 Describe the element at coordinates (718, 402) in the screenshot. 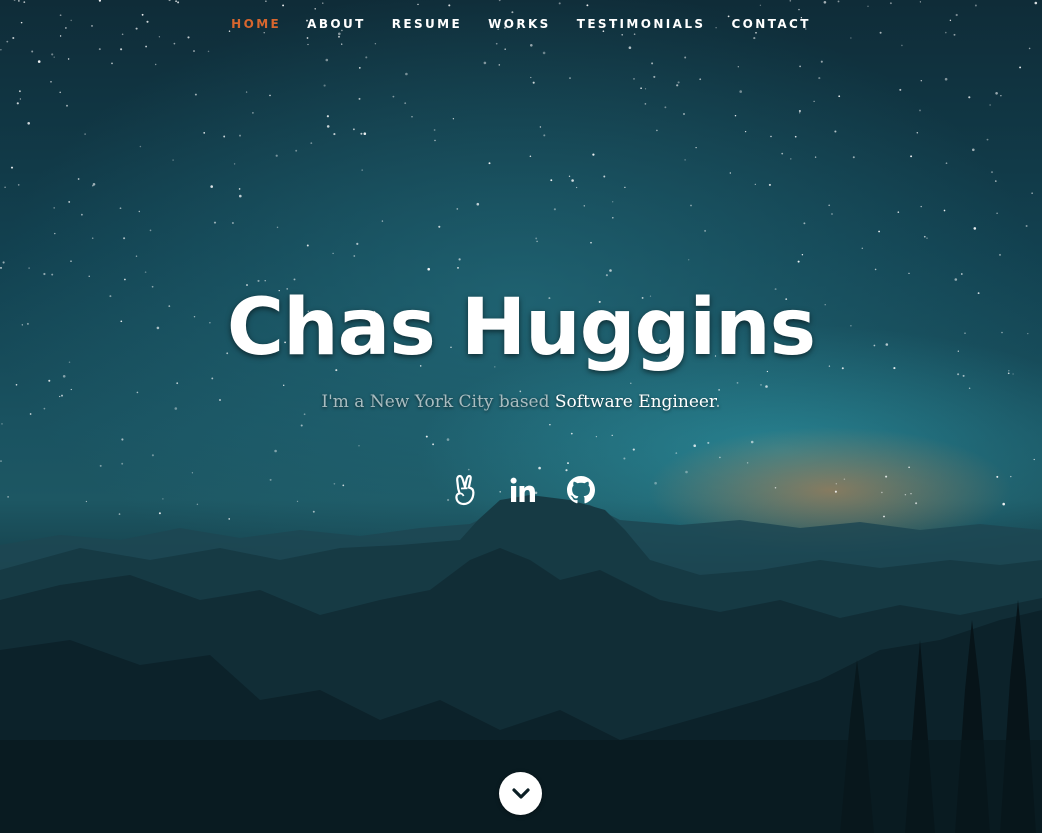

I see `intro-suffix: .` at that location.